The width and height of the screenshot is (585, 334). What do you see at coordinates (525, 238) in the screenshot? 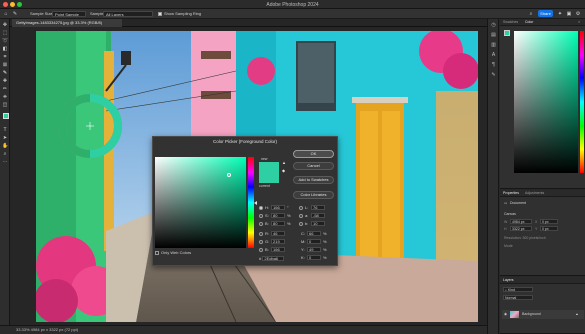
I see `resolution-text: Resolution: 300 pixels/inch` at bounding box center [525, 238].